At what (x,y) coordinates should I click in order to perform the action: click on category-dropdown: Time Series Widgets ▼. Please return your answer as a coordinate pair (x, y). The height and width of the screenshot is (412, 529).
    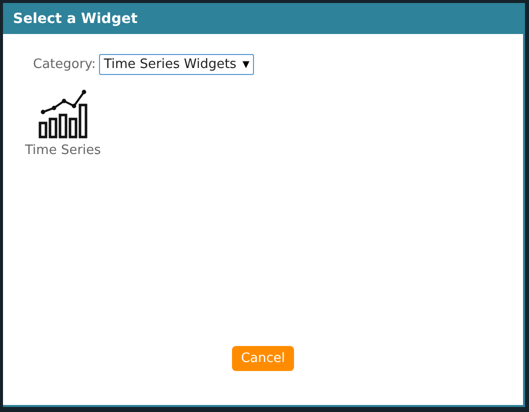
    Looking at the image, I should click on (176, 64).